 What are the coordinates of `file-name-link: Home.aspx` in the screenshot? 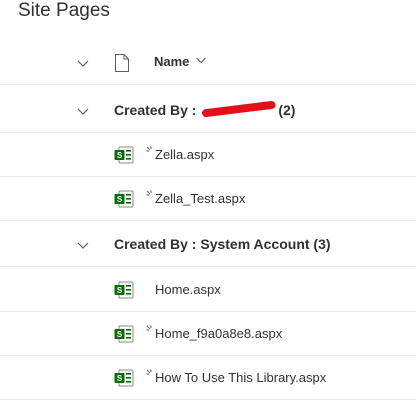 It's located at (188, 289).